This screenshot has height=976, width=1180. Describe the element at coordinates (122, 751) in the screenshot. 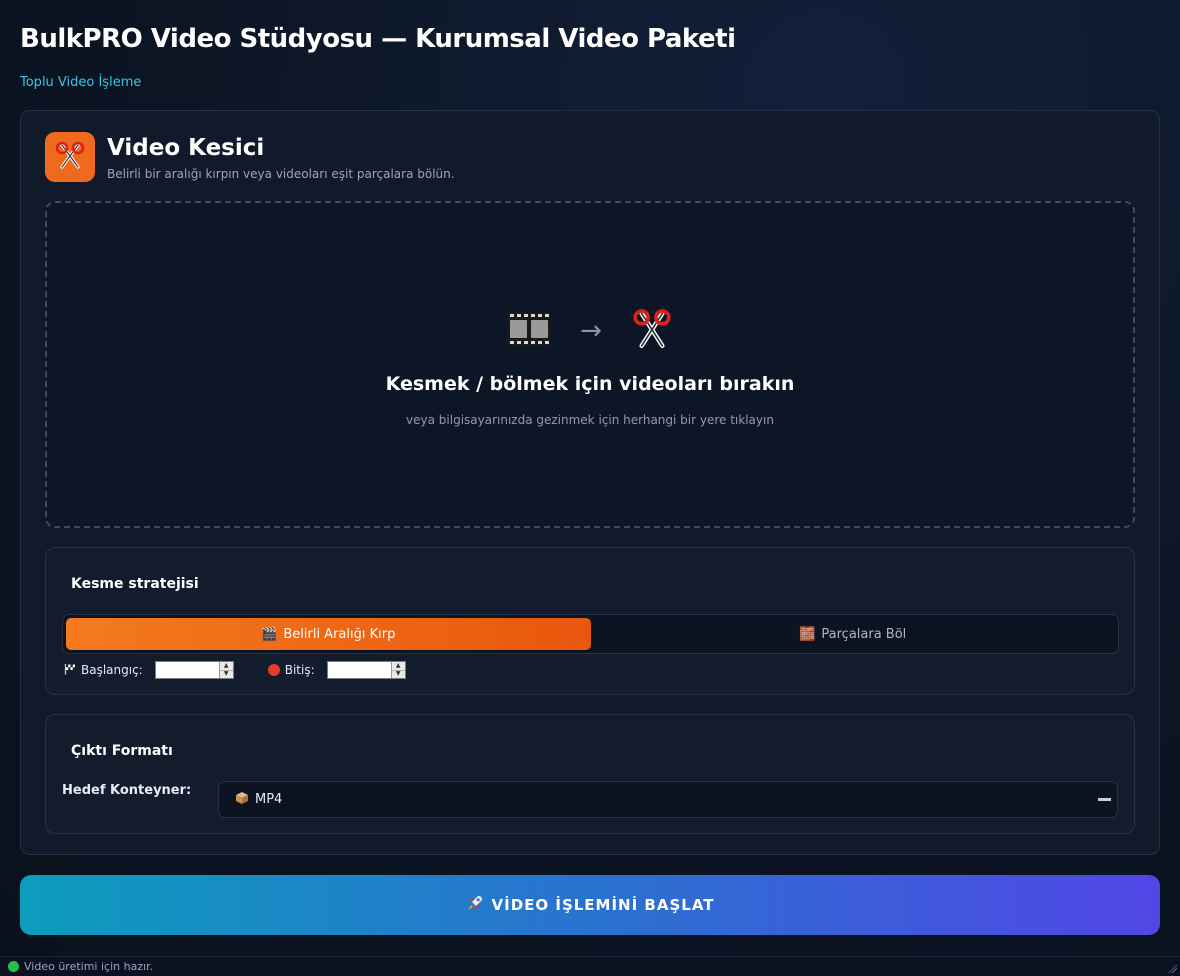

I see `output-format-title: Çıktı Formatı` at that location.